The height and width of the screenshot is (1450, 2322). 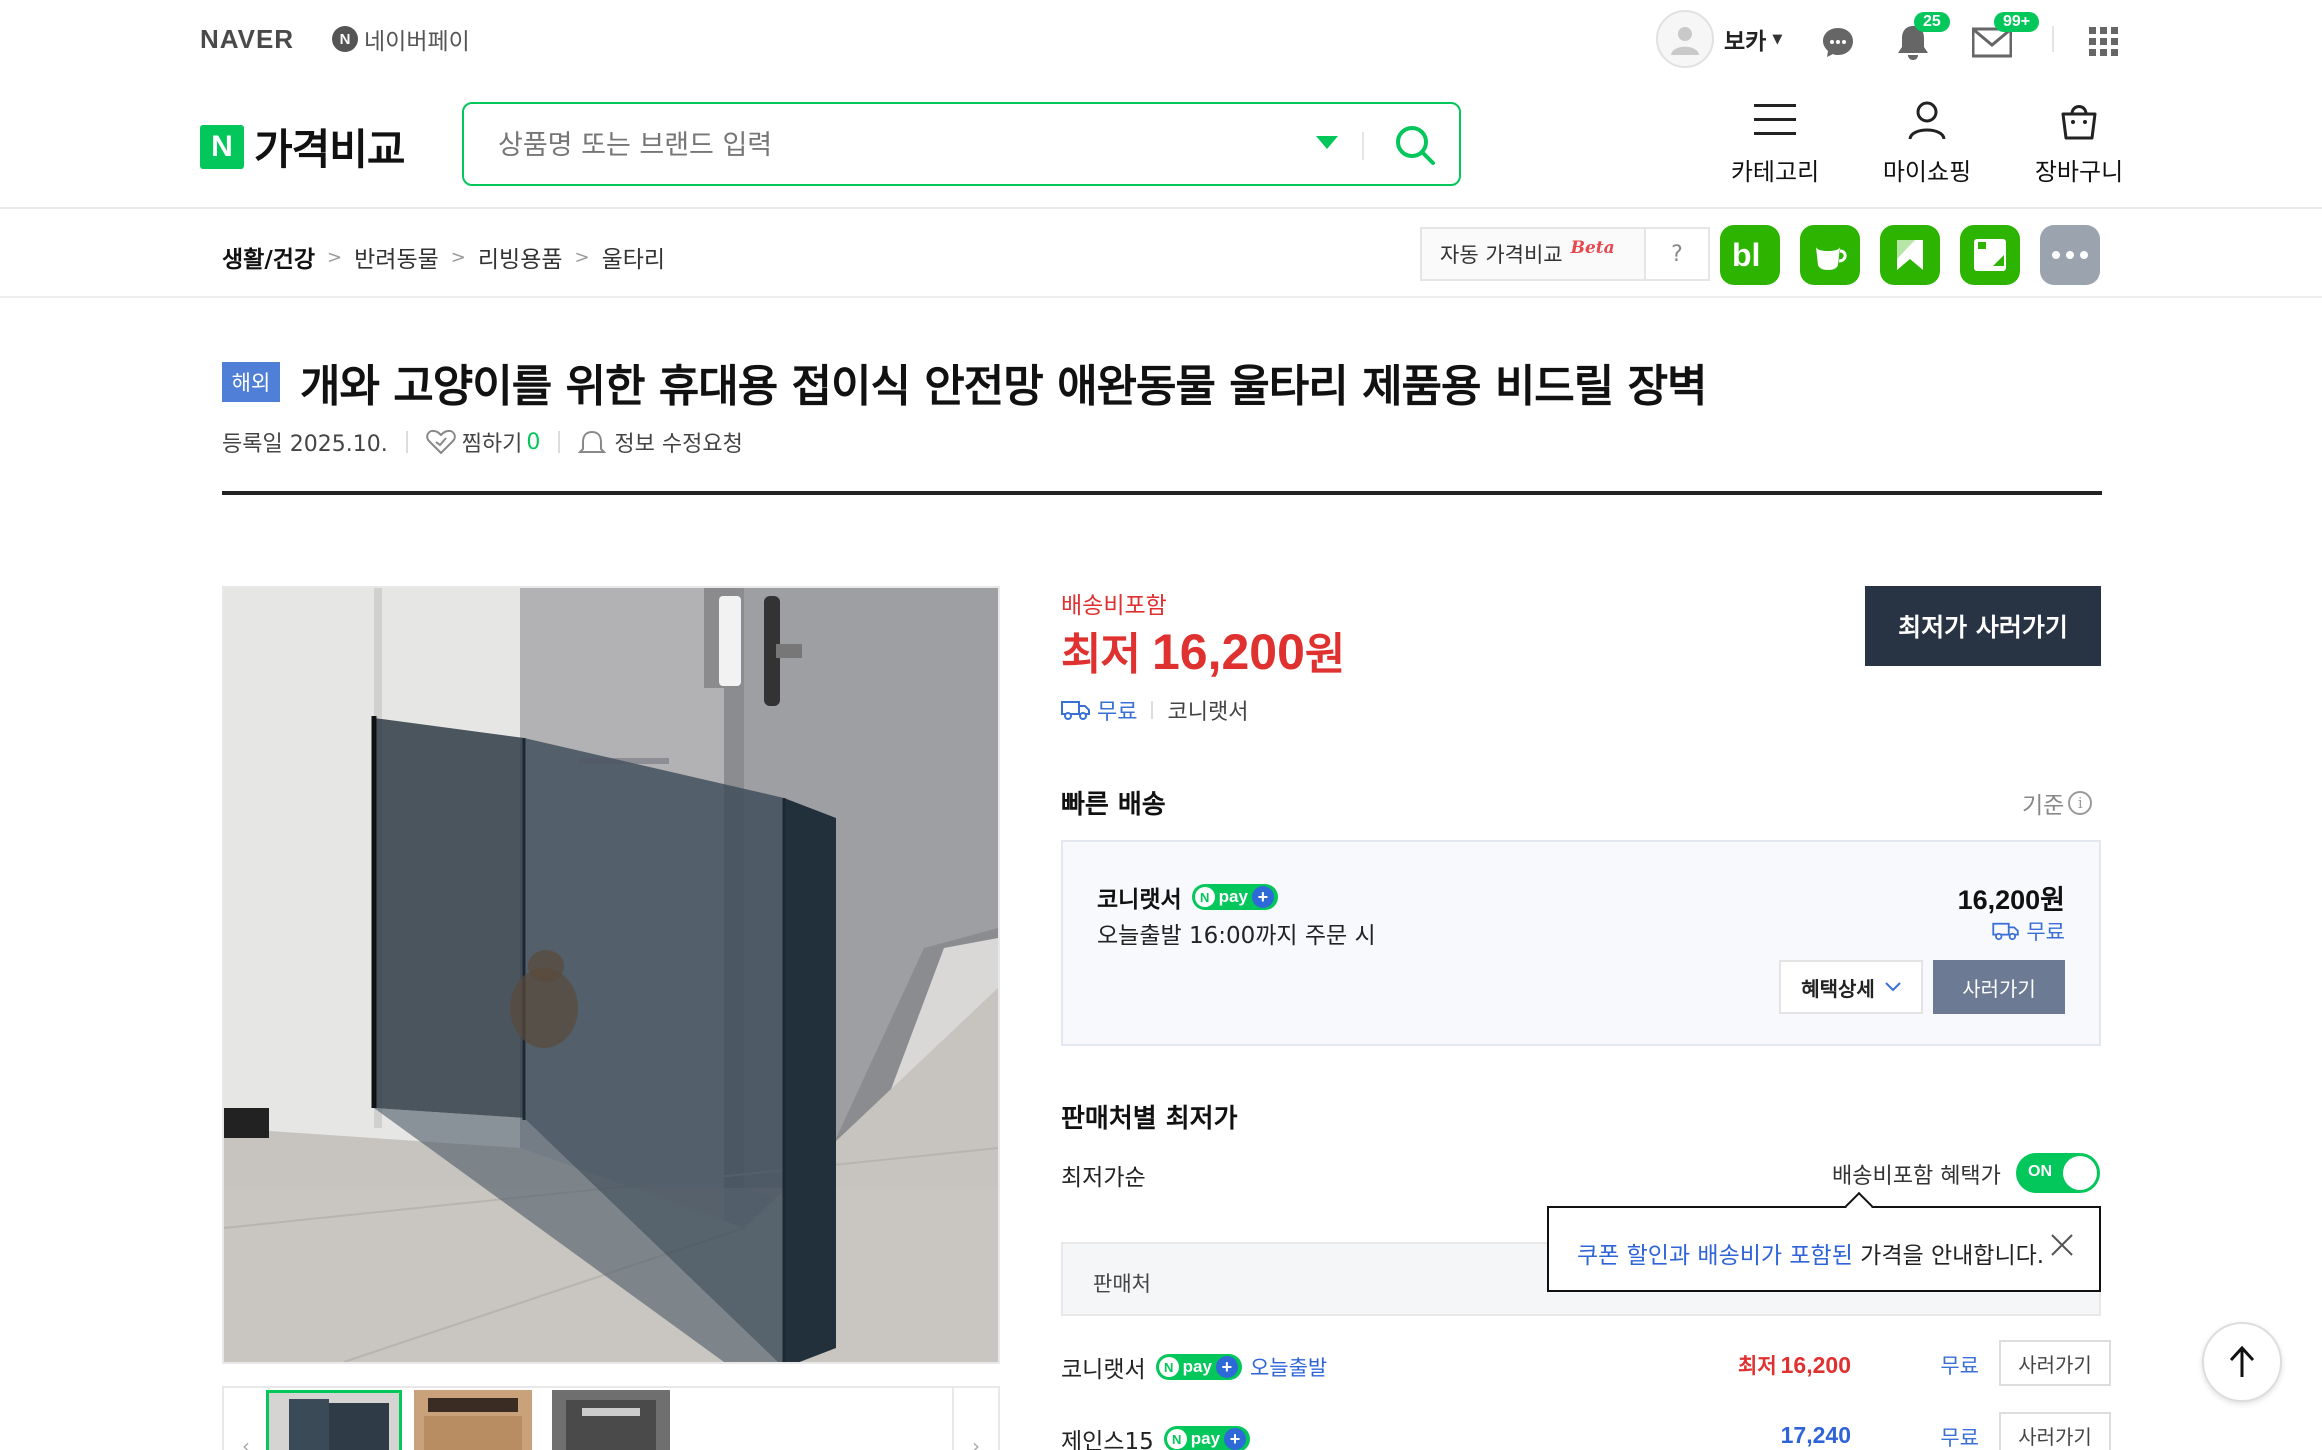 What do you see at coordinates (520, 257) in the screenshot?
I see `breadcrumb-item: 리빙용품` at bounding box center [520, 257].